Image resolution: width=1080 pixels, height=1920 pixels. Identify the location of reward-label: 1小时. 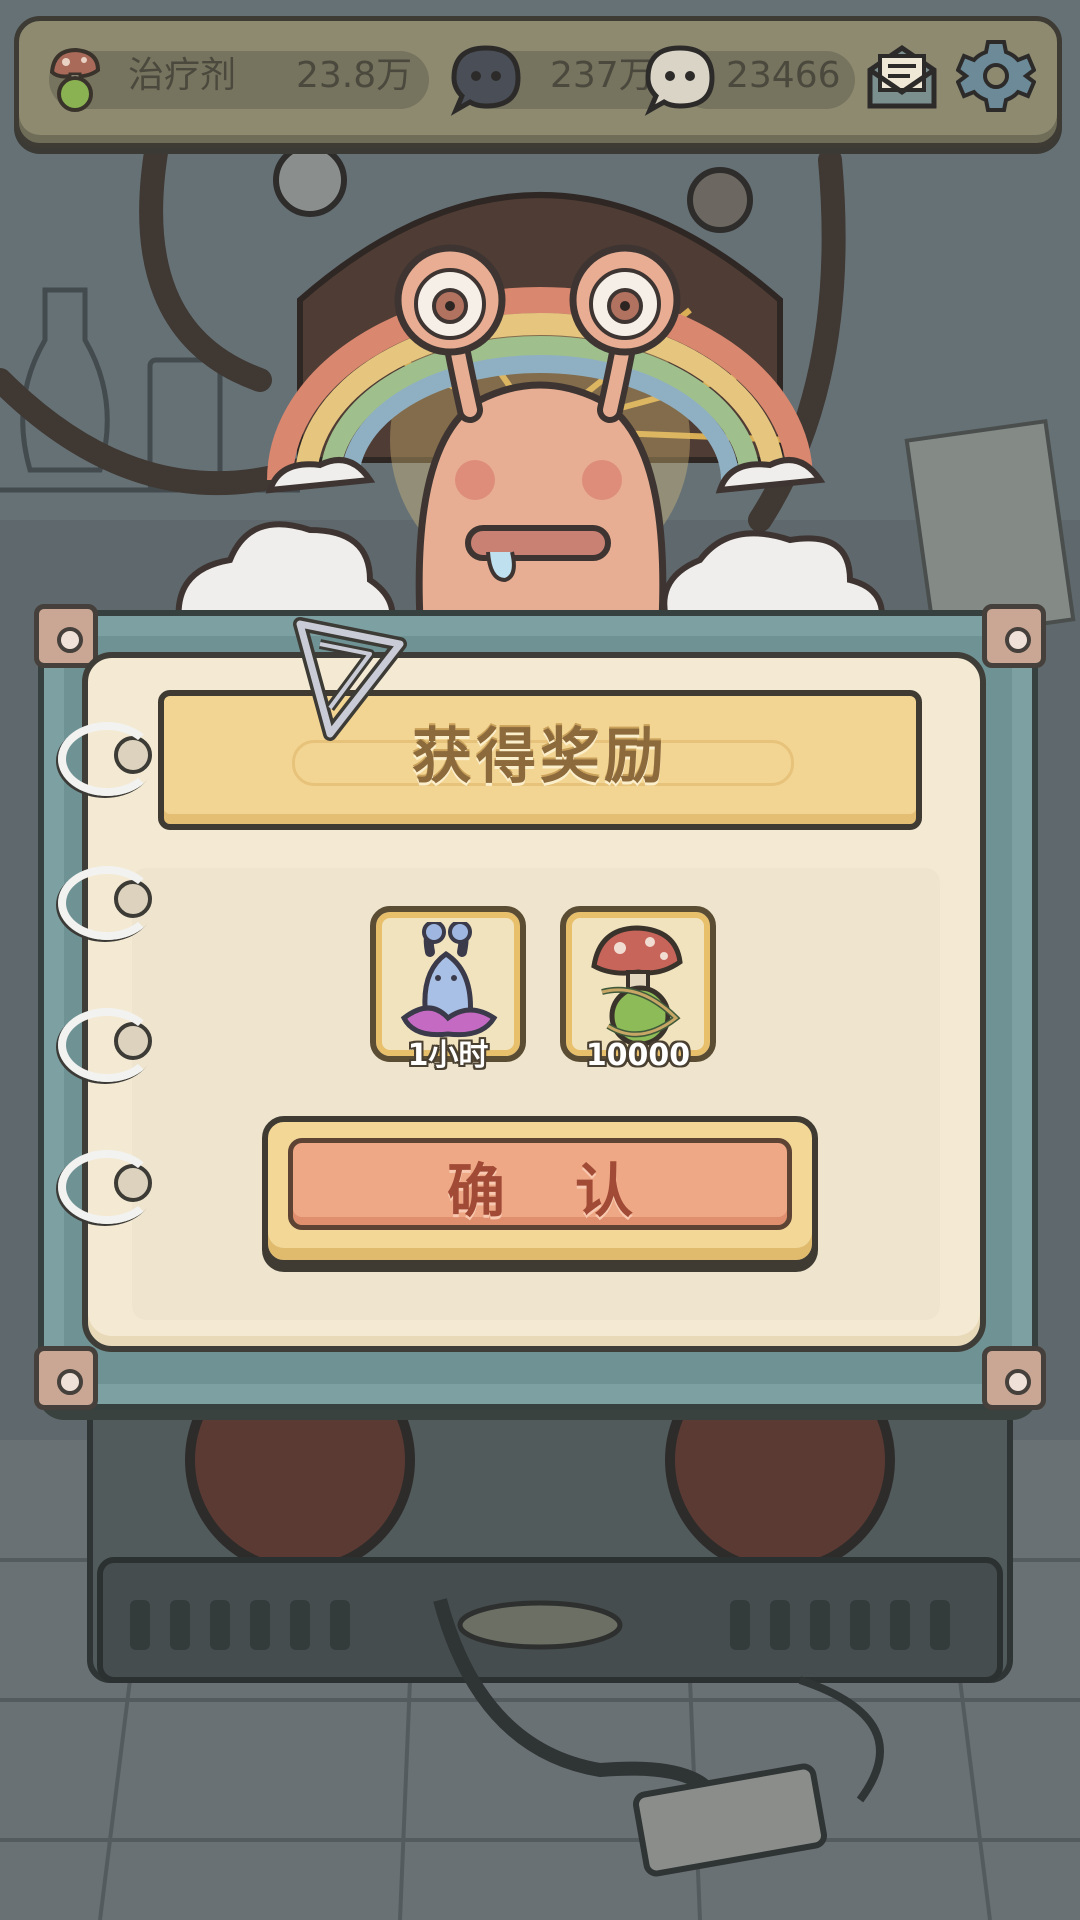
(448, 1055).